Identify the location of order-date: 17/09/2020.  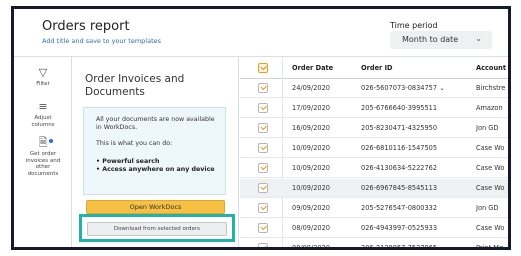
(311, 108).